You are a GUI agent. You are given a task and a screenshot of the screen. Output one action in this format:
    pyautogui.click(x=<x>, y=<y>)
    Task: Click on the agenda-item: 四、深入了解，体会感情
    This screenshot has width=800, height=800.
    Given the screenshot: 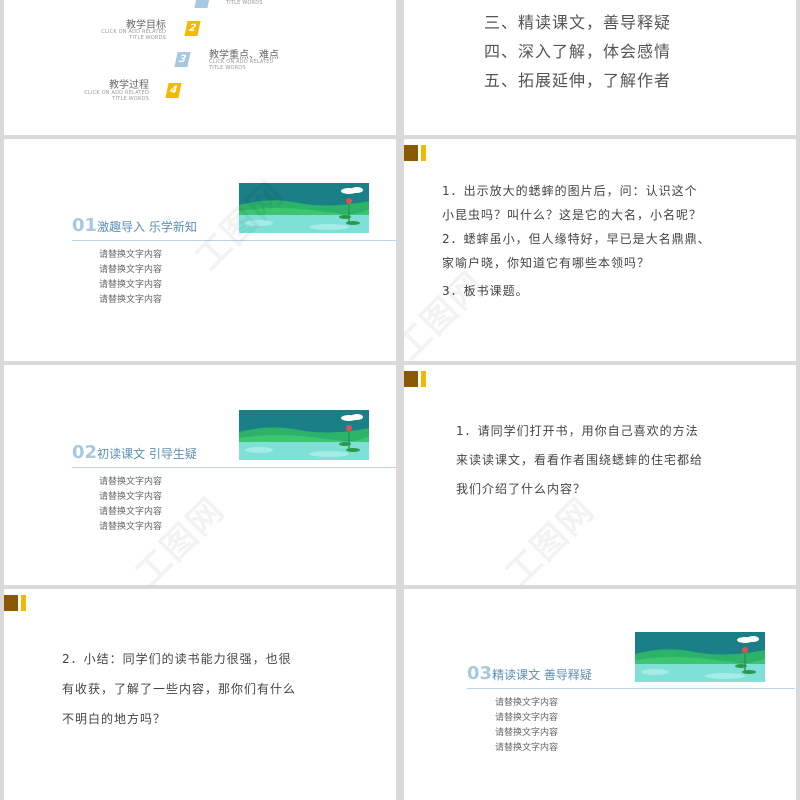 What is the action you would take?
    pyautogui.click(x=578, y=51)
    